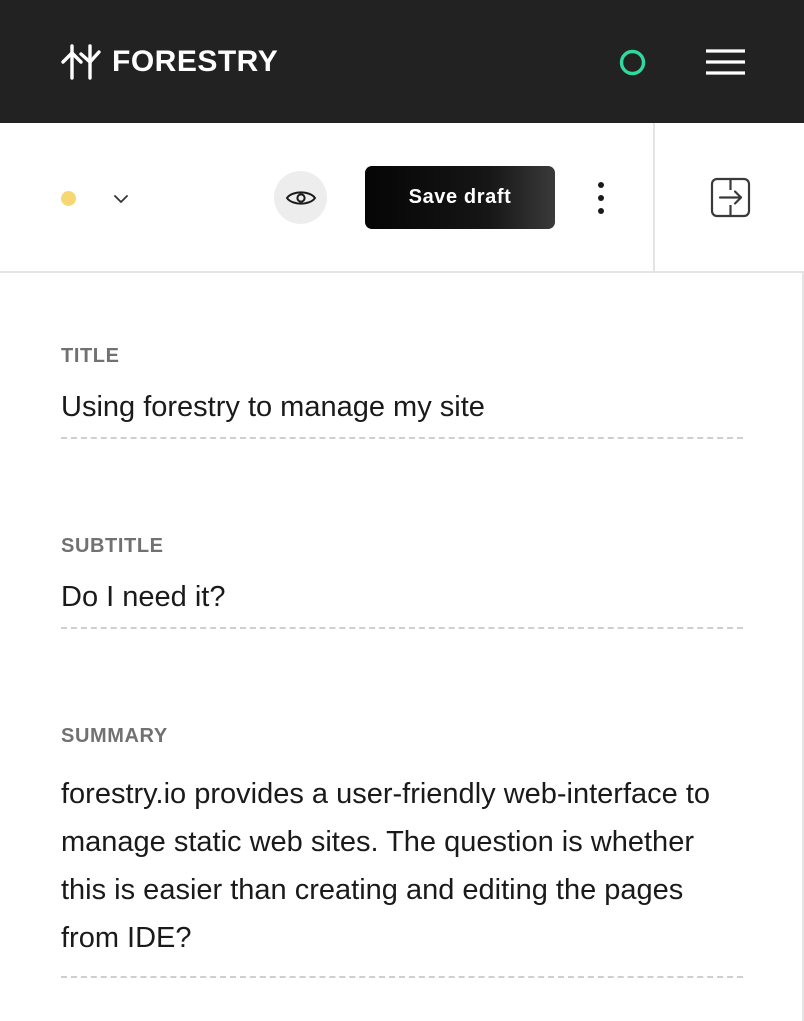 Image resolution: width=804 pixels, height=1021 pixels. I want to click on split-view-arrow-icon, so click(731, 199).